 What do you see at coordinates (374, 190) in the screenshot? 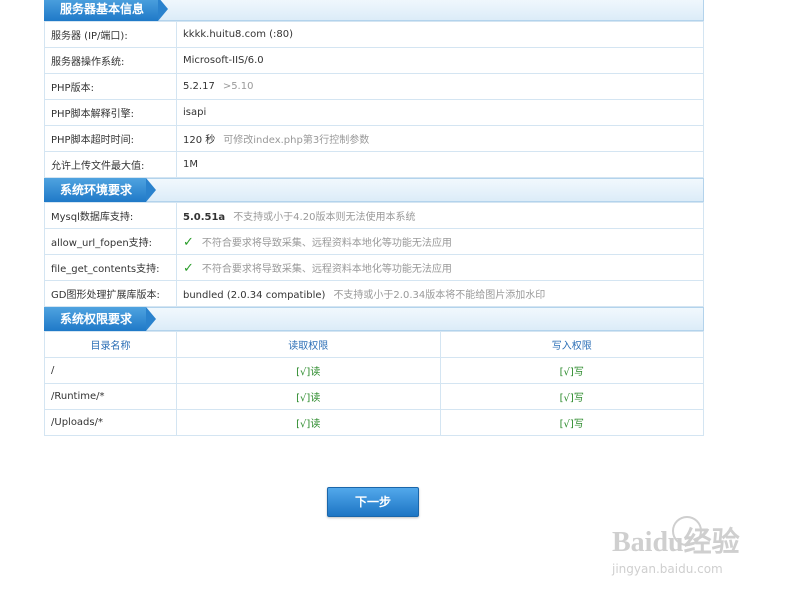
I see `section-header-env: 系统环境要求` at bounding box center [374, 190].